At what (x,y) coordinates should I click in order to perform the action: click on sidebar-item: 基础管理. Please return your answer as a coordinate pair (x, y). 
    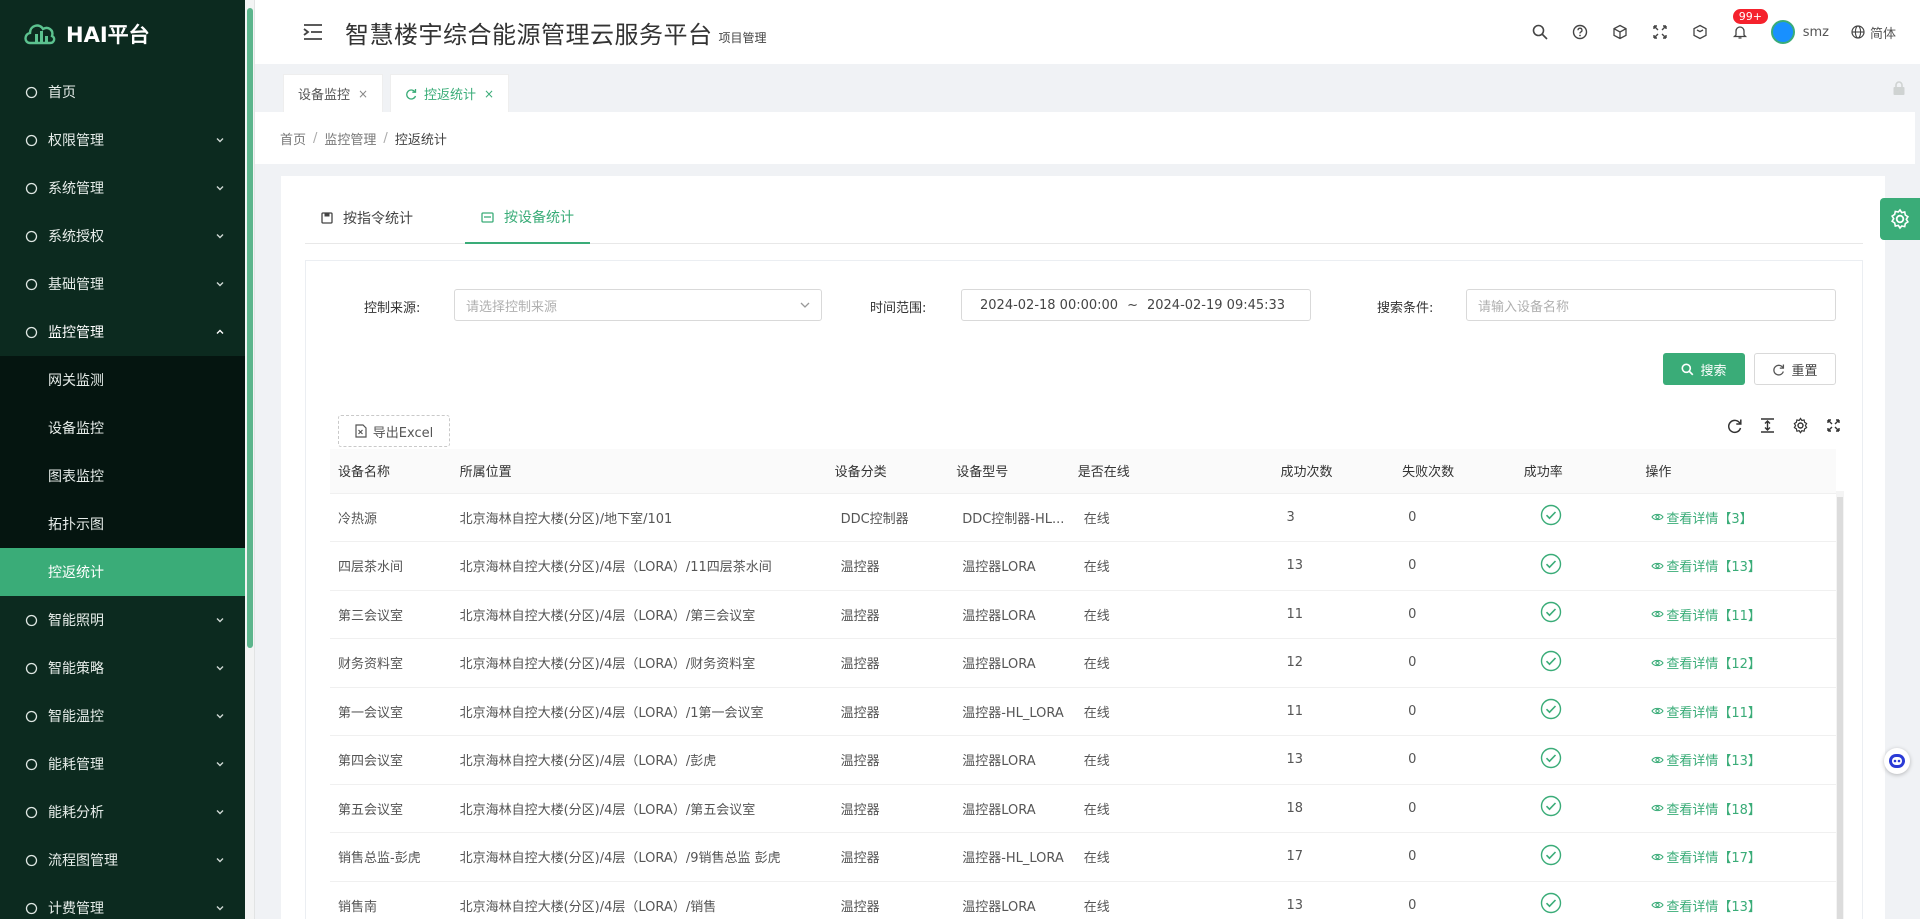
    Looking at the image, I should click on (122, 284).